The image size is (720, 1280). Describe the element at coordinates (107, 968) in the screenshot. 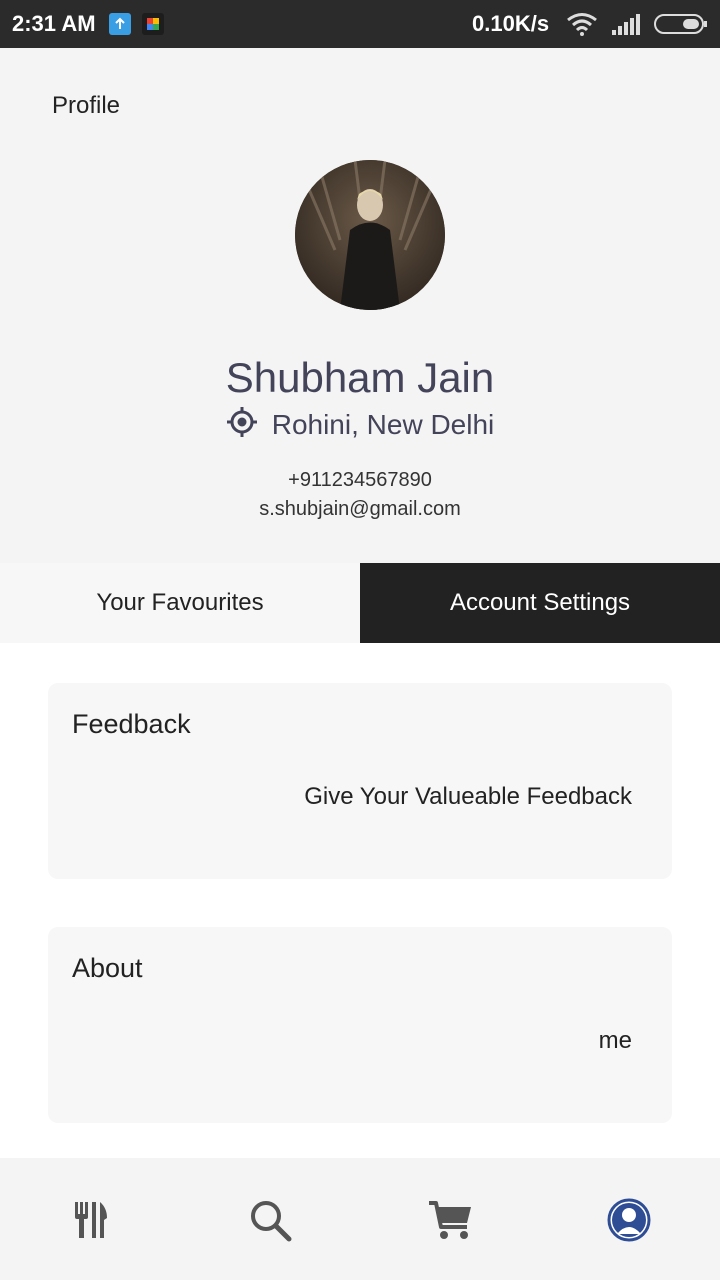

I see `about-title: About` at that location.